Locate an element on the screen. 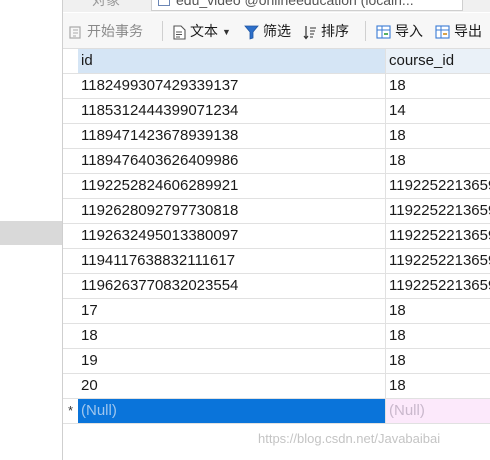  table-icon is located at coordinates (164, 3).